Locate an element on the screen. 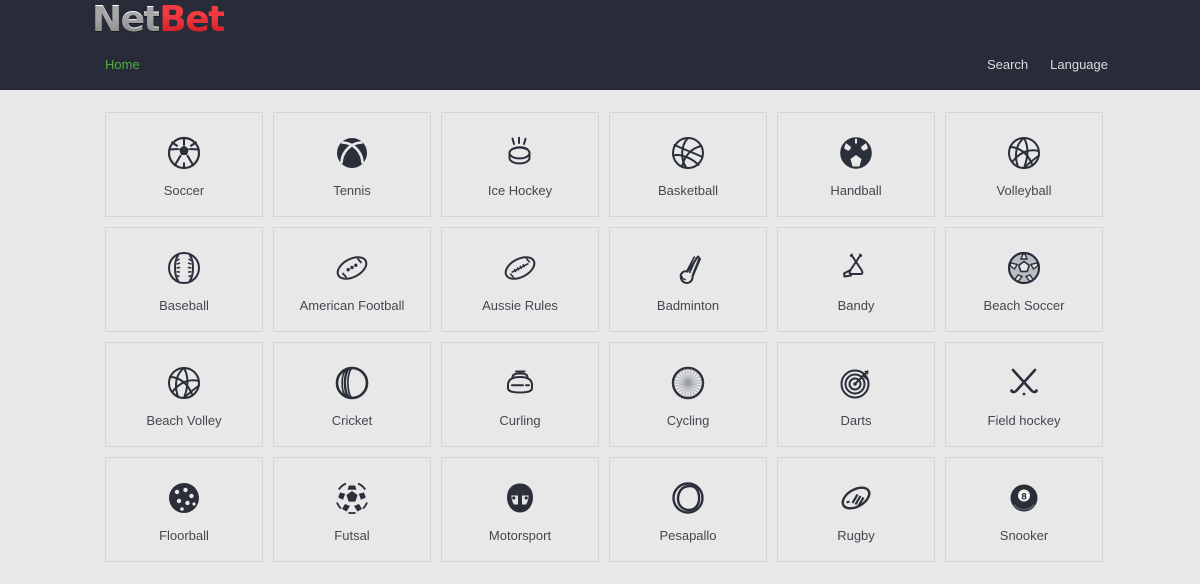 The height and width of the screenshot is (584, 1200). sport-tile-label: Bandy is located at coordinates (856, 305).